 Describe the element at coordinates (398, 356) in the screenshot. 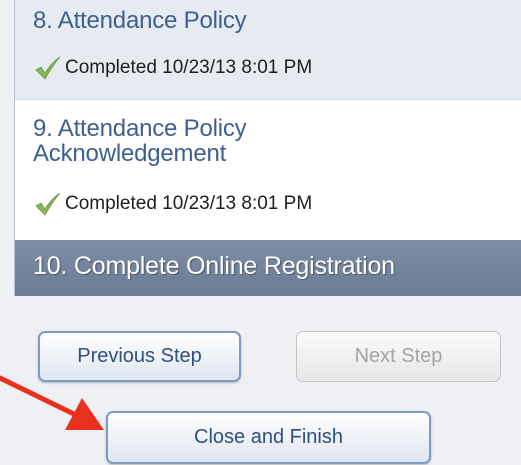

I see `next-step-button: Next Step` at that location.